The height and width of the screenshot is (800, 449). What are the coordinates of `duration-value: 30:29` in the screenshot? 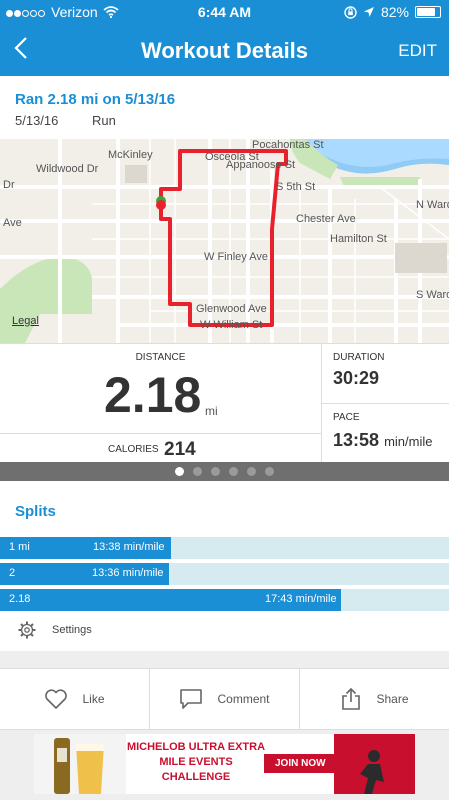 It's located at (356, 378).